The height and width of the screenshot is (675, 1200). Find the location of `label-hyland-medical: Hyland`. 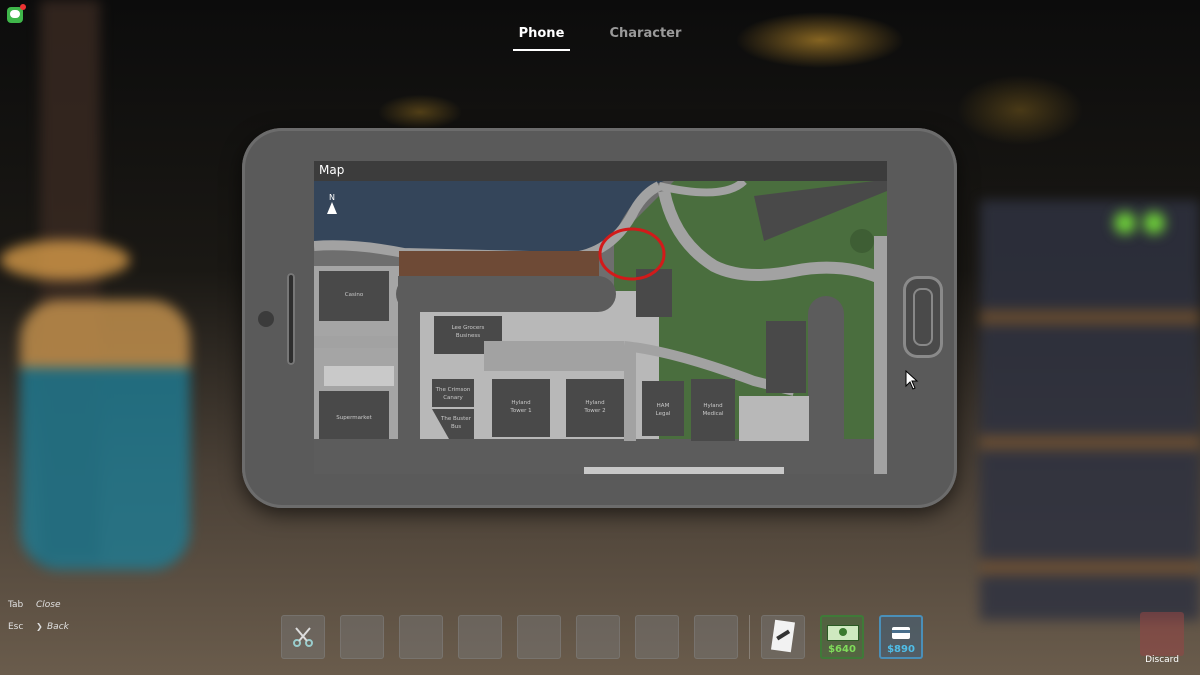

label-hyland-medical: Hyland is located at coordinates (712, 406).